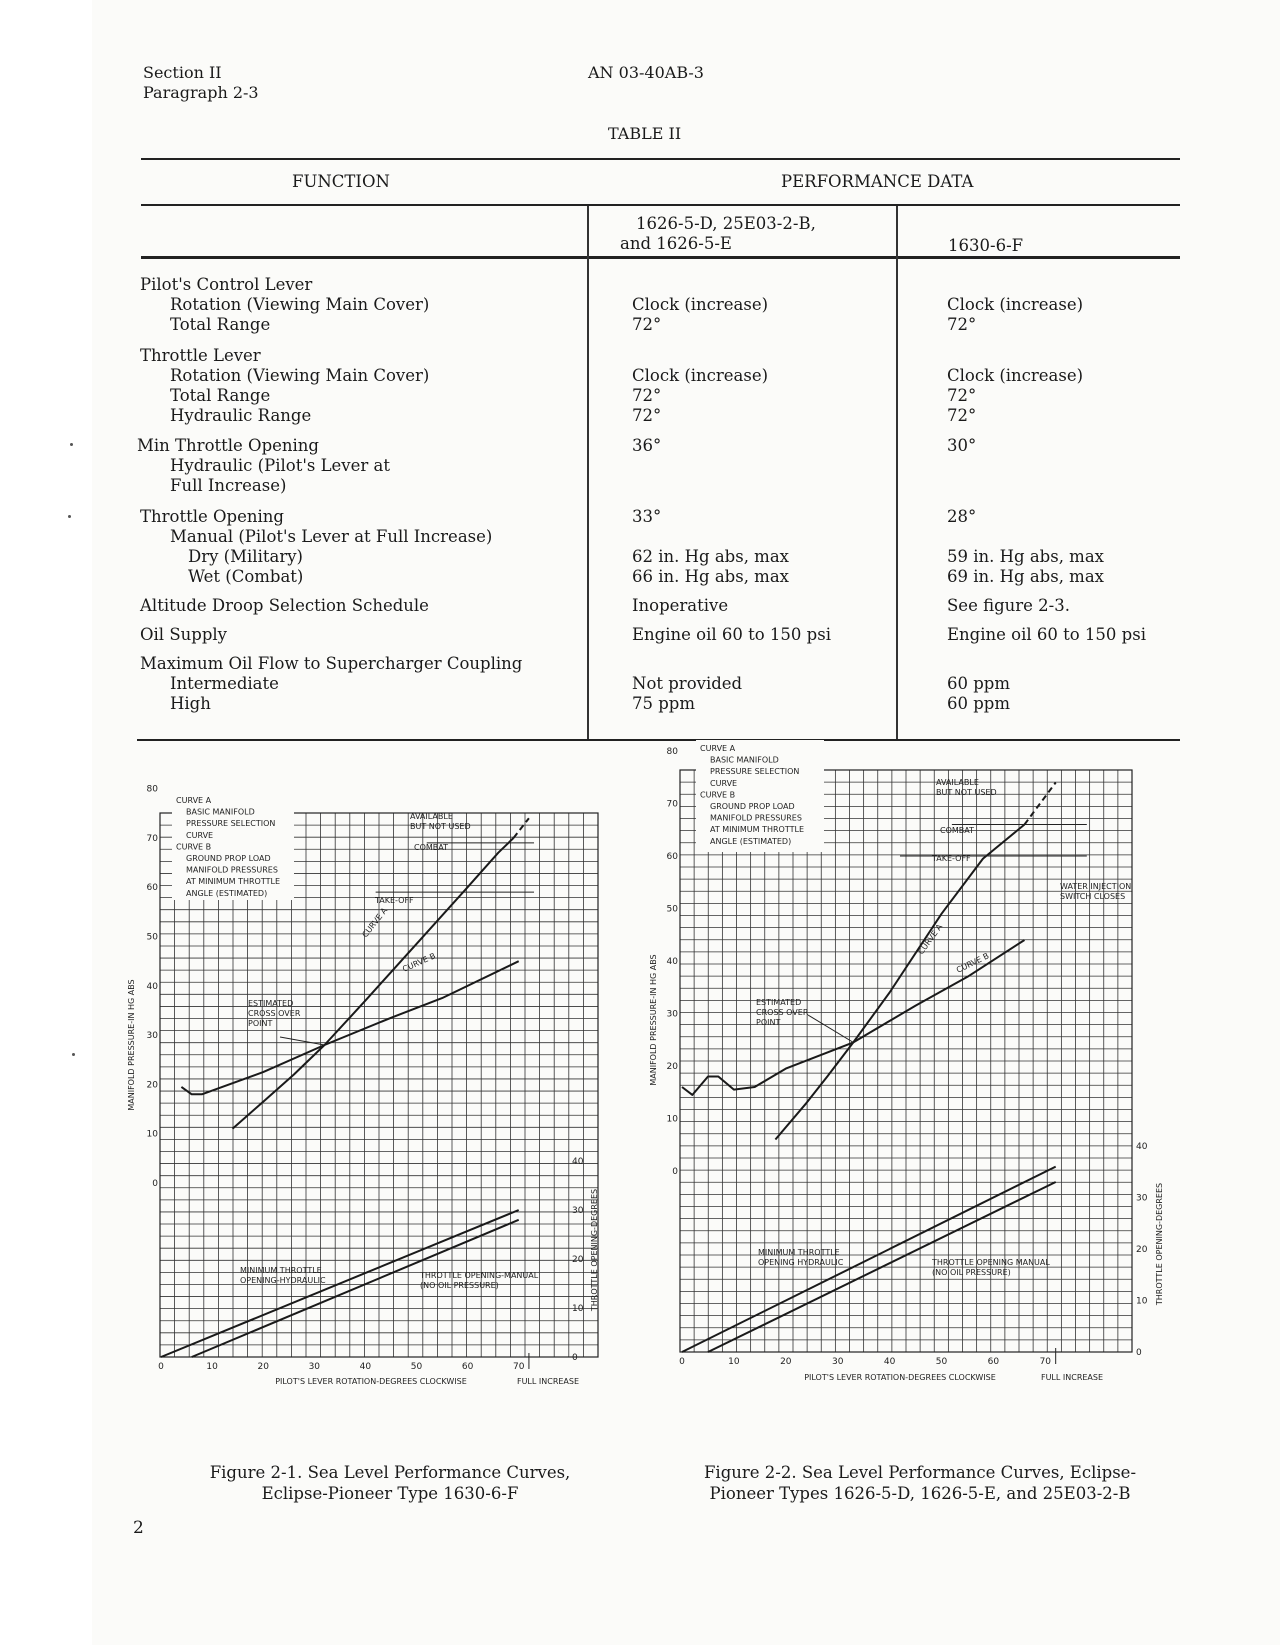 The image size is (1280, 1645). What do you see at coordinates (973, 962) in the screenshot?
I see `annotation-text: CURVE B` at bounding box center [973, 962].